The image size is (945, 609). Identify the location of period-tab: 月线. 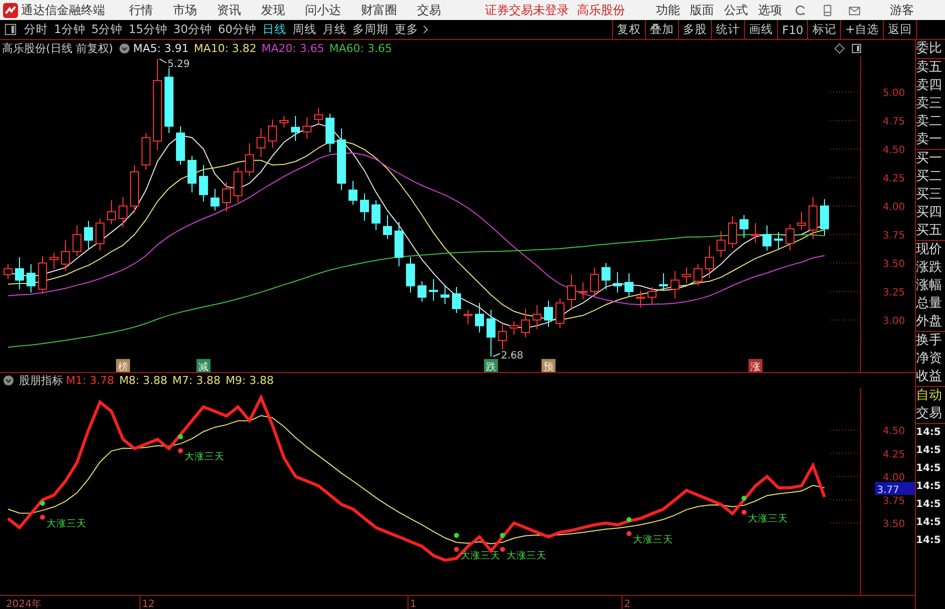
(335, 29).